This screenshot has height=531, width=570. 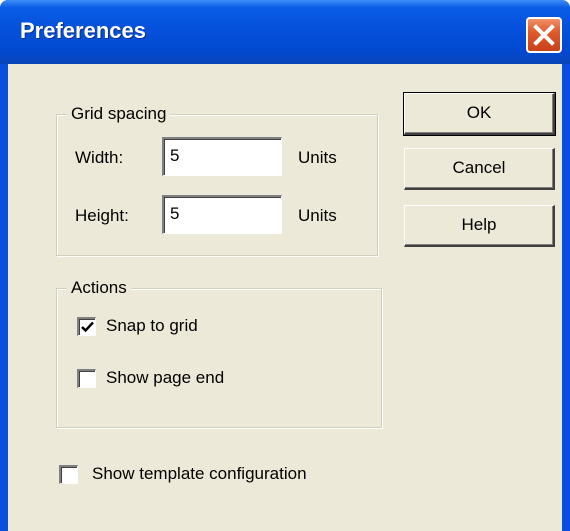 What do you see at coordinates (83, 30) in the screenshot?
I see `window-title: Preferences` at bounding box center [83, 30].